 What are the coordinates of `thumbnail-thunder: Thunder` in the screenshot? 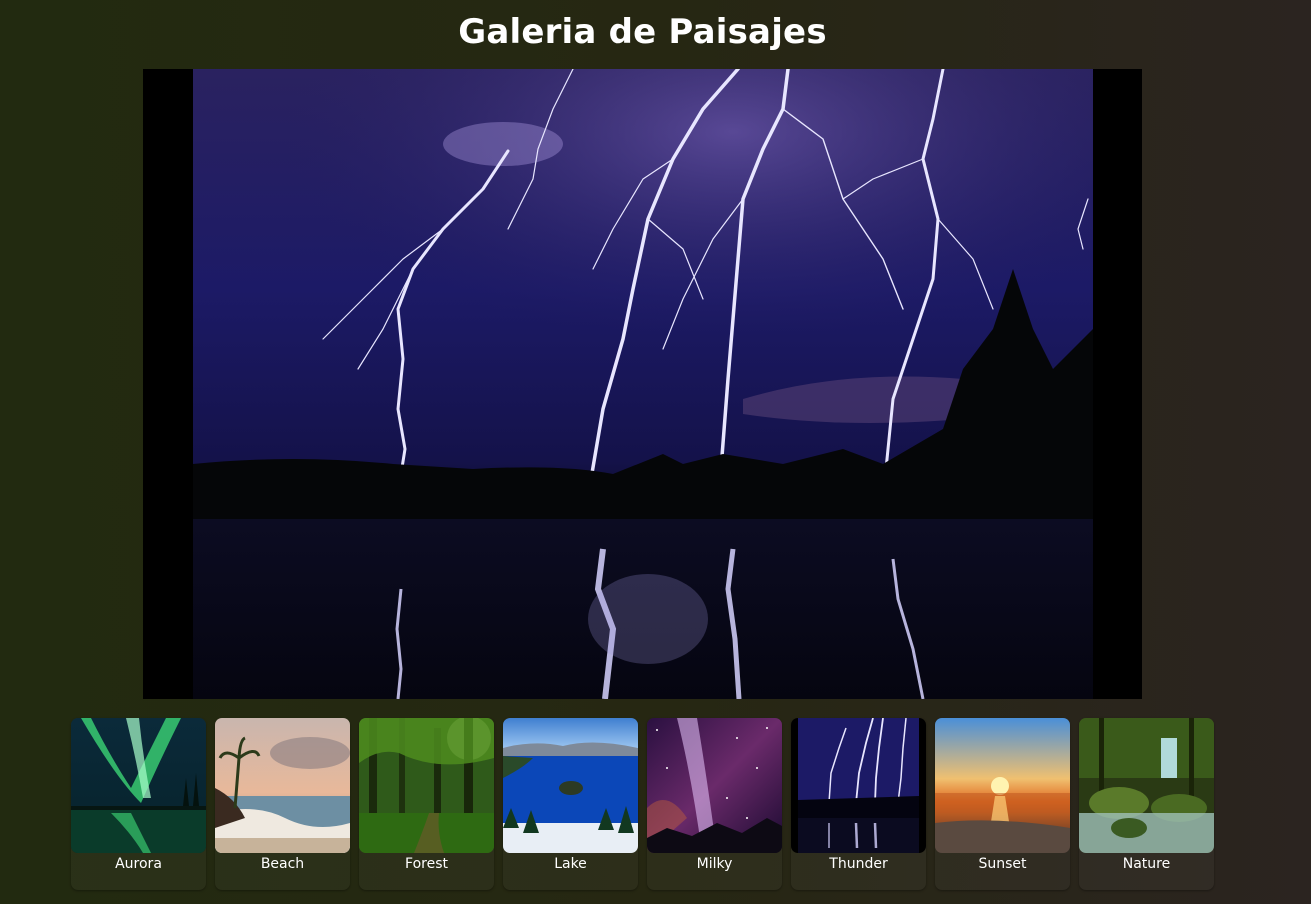 It's located at (858, 804).